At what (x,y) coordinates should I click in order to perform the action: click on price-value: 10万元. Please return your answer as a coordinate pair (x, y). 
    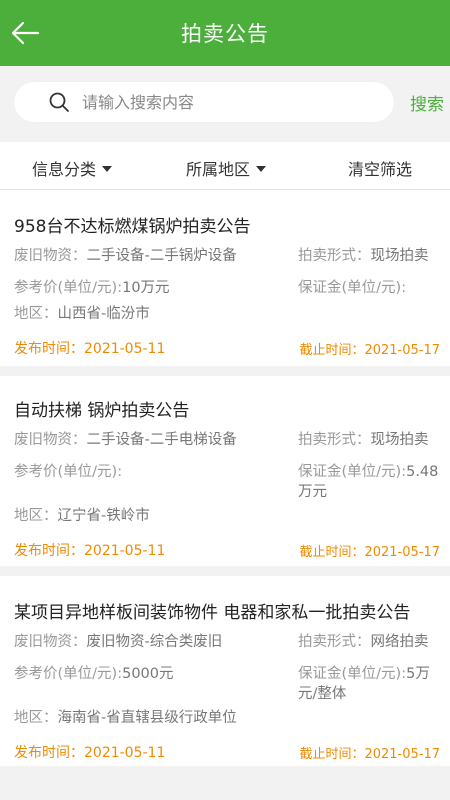
    Looking at the image, I should click on (146, 288).